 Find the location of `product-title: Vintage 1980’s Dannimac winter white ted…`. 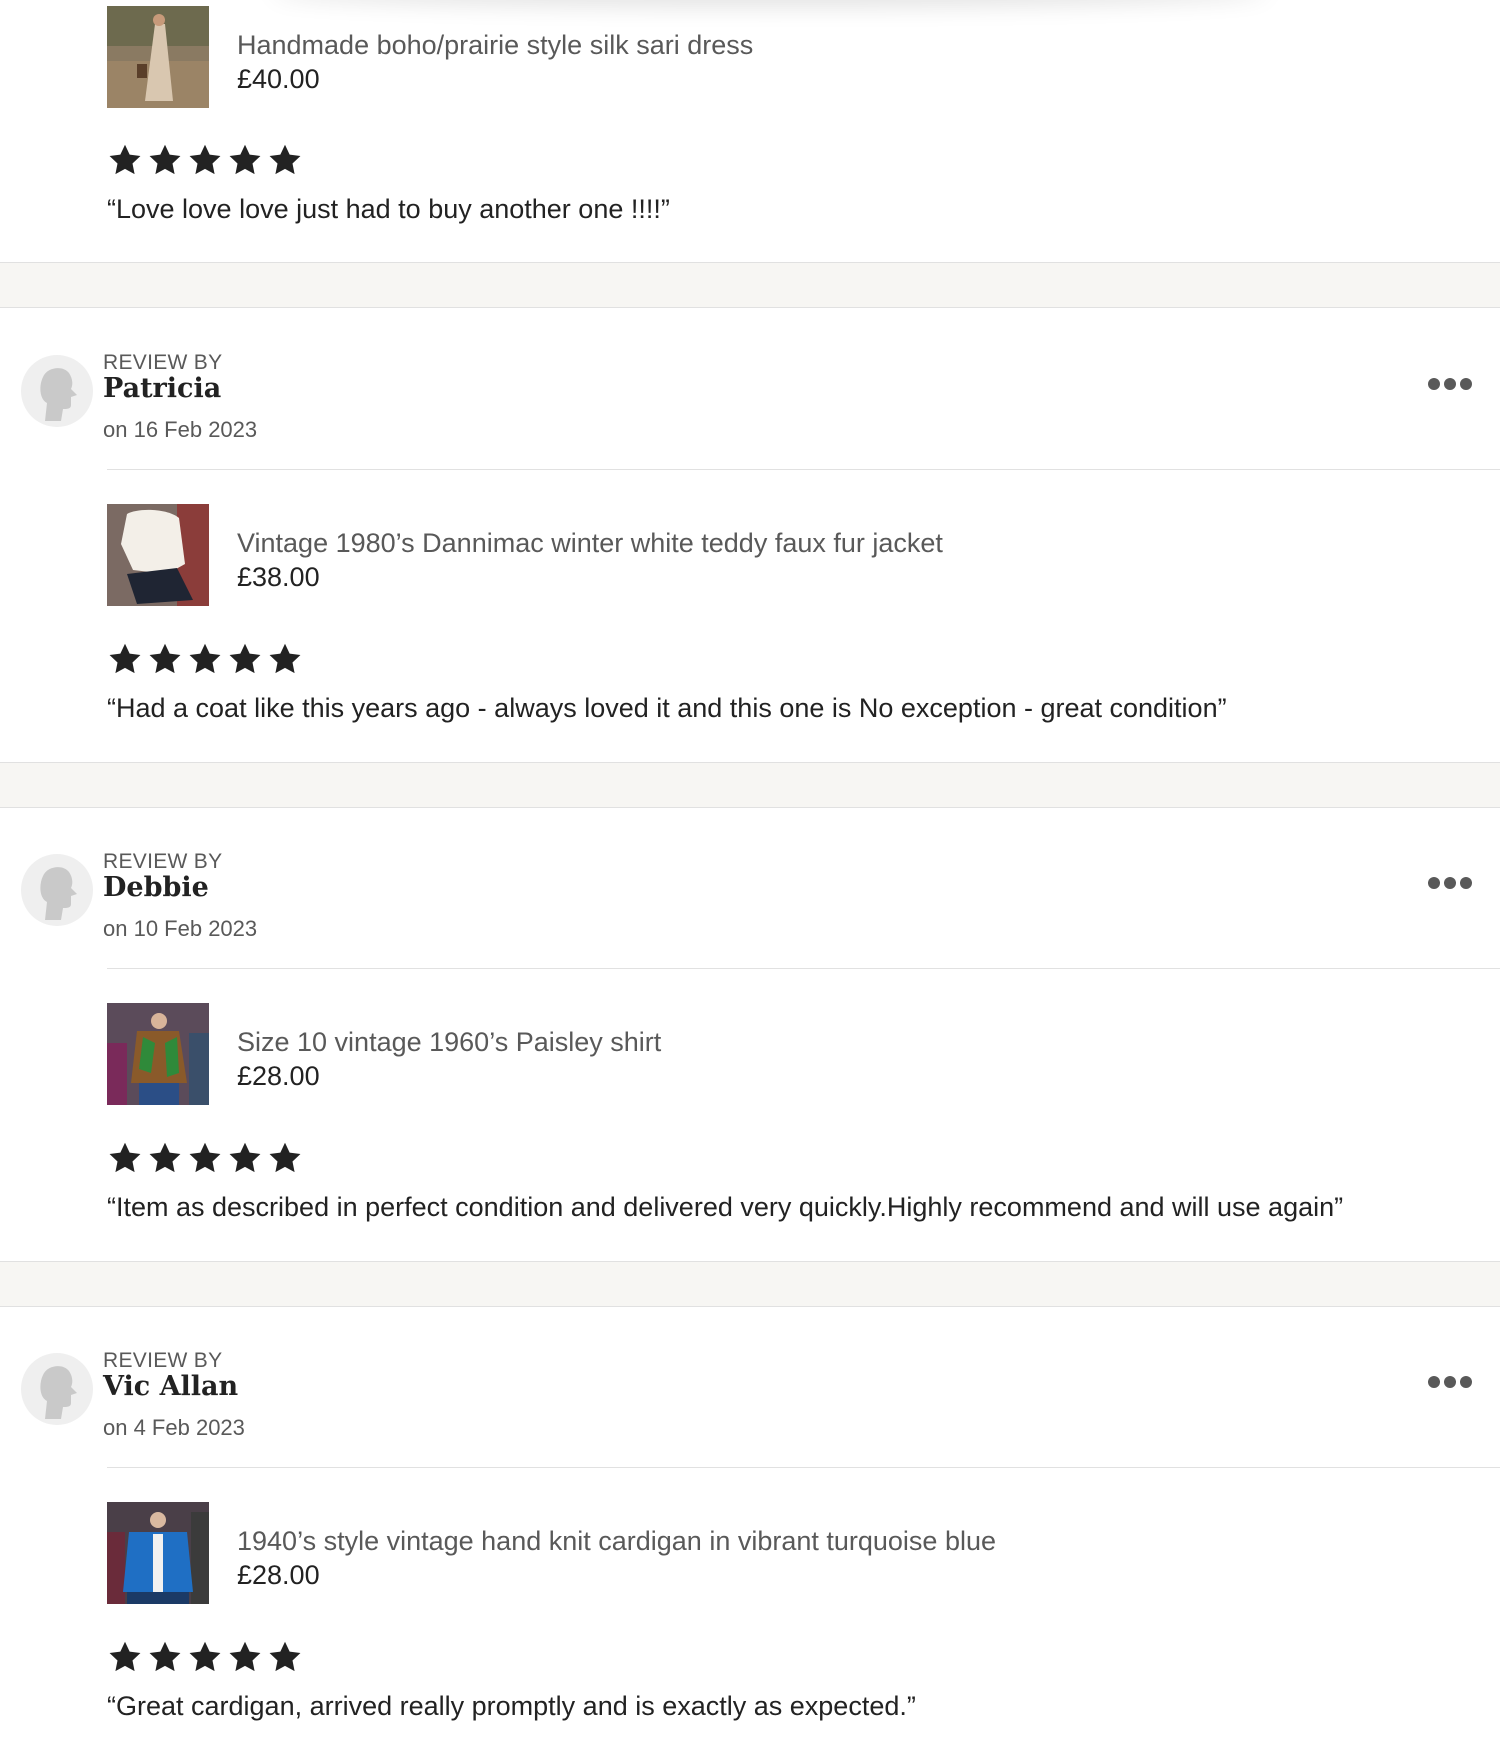

product-title: Vintage 1980’s Dannimac winter white ted… is located at coordinates (590, 543).